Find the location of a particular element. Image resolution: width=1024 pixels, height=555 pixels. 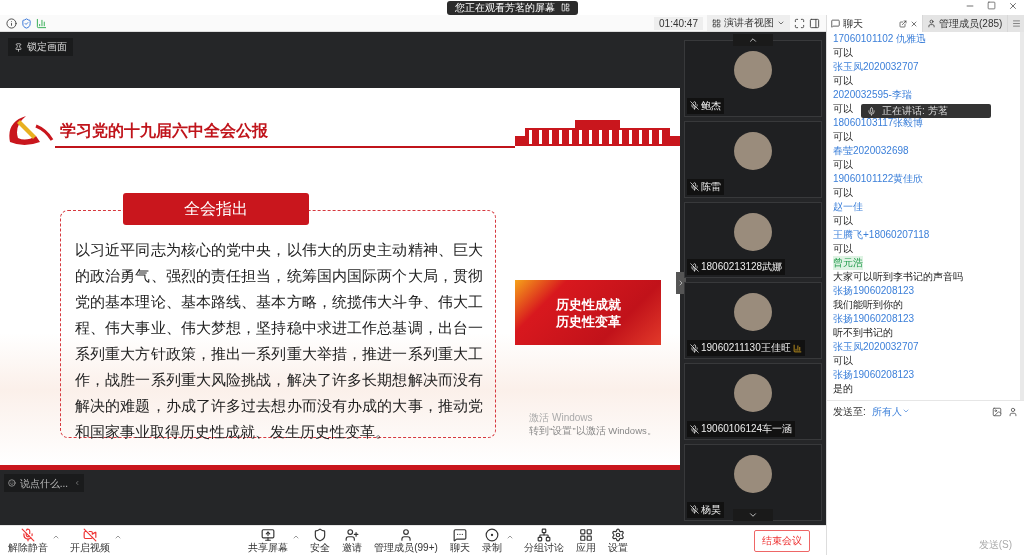

chevron-down-icon is located at coordinates (753, 515).